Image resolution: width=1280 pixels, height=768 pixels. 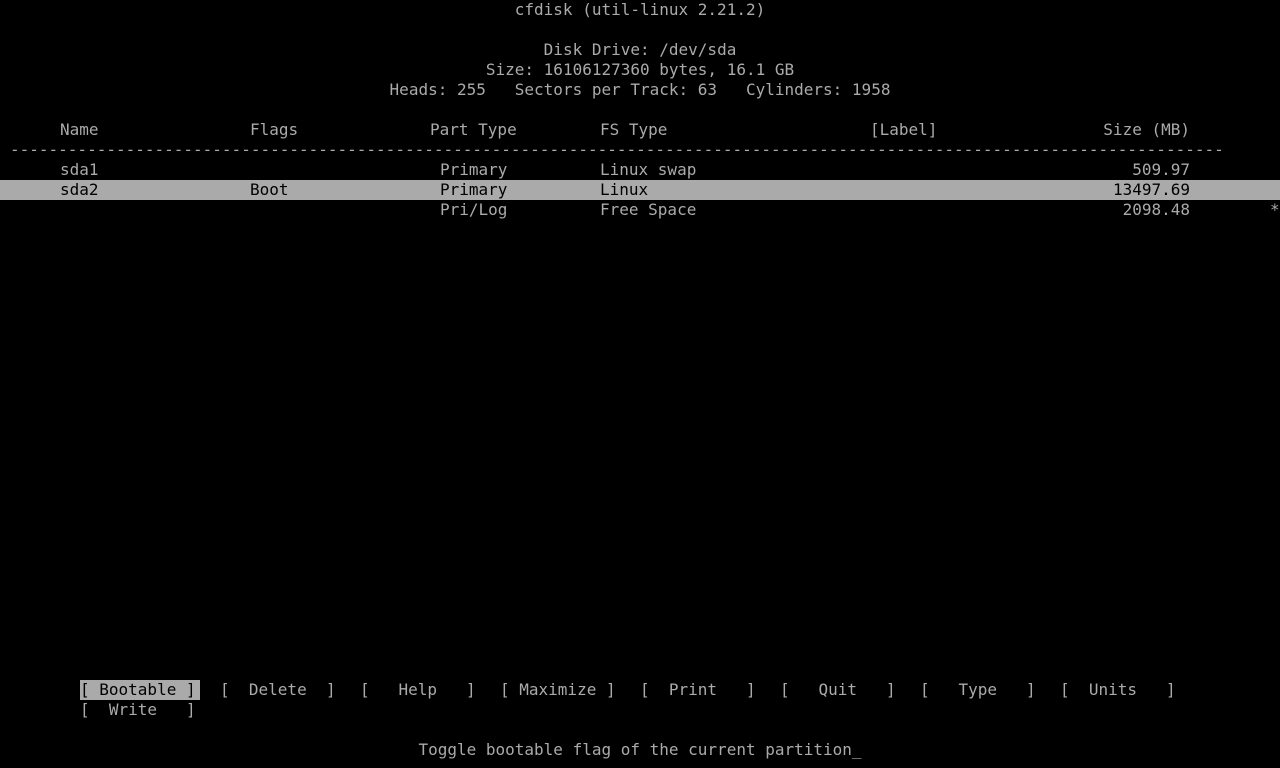 I want to click on disk-size: Size: 16106127360 bytes, 16.1 GB, so click(x=640, y=69).